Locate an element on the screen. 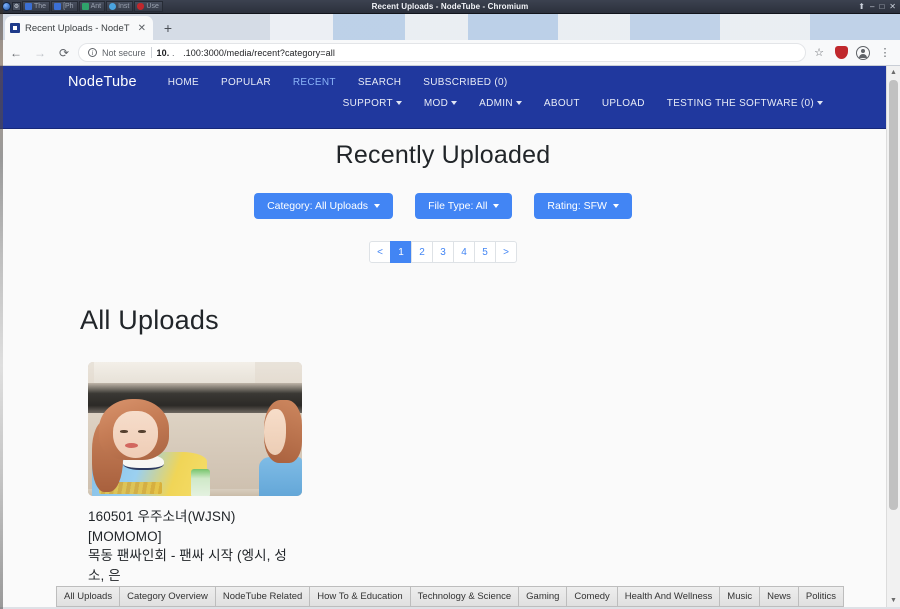  thumbnail-person-right-body is located at coordinates (280, 476).